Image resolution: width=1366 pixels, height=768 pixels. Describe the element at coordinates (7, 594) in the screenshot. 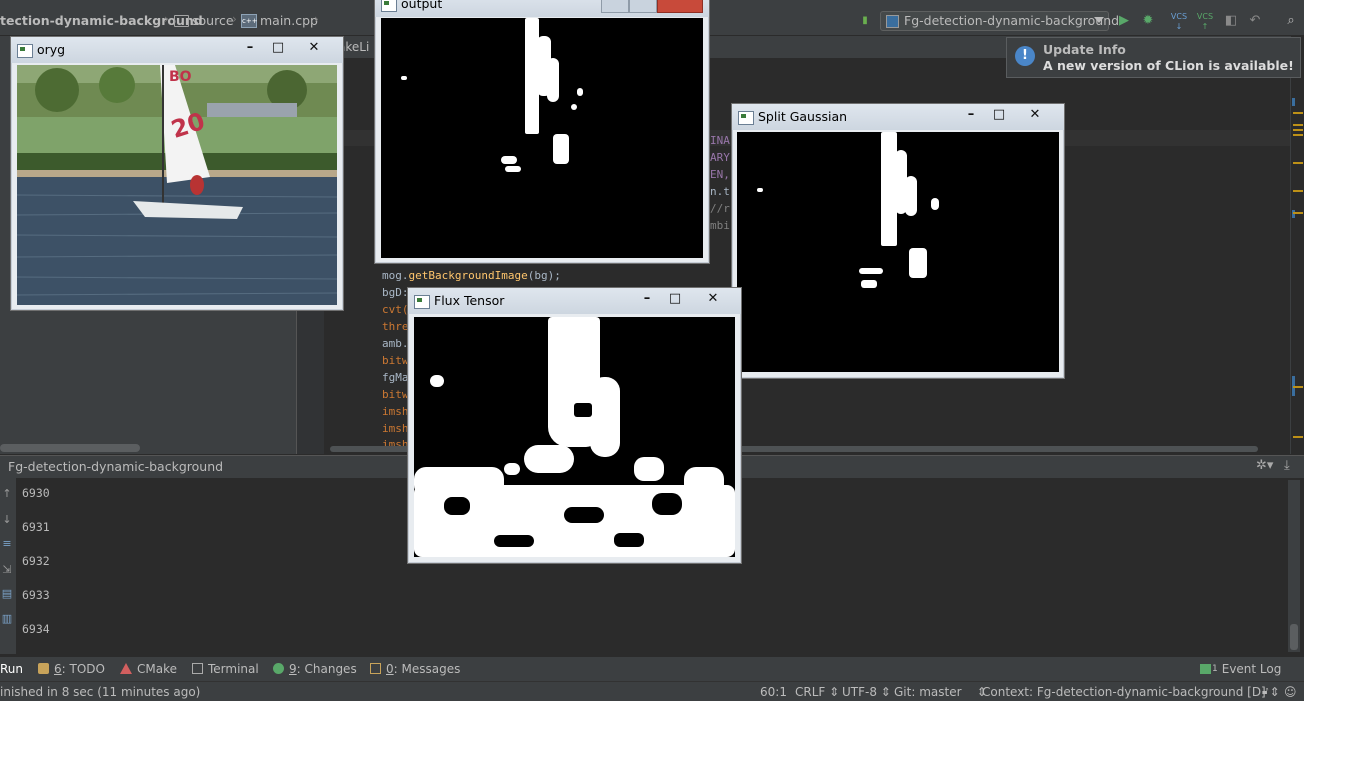

I see `print-icon: ▤` at that location.